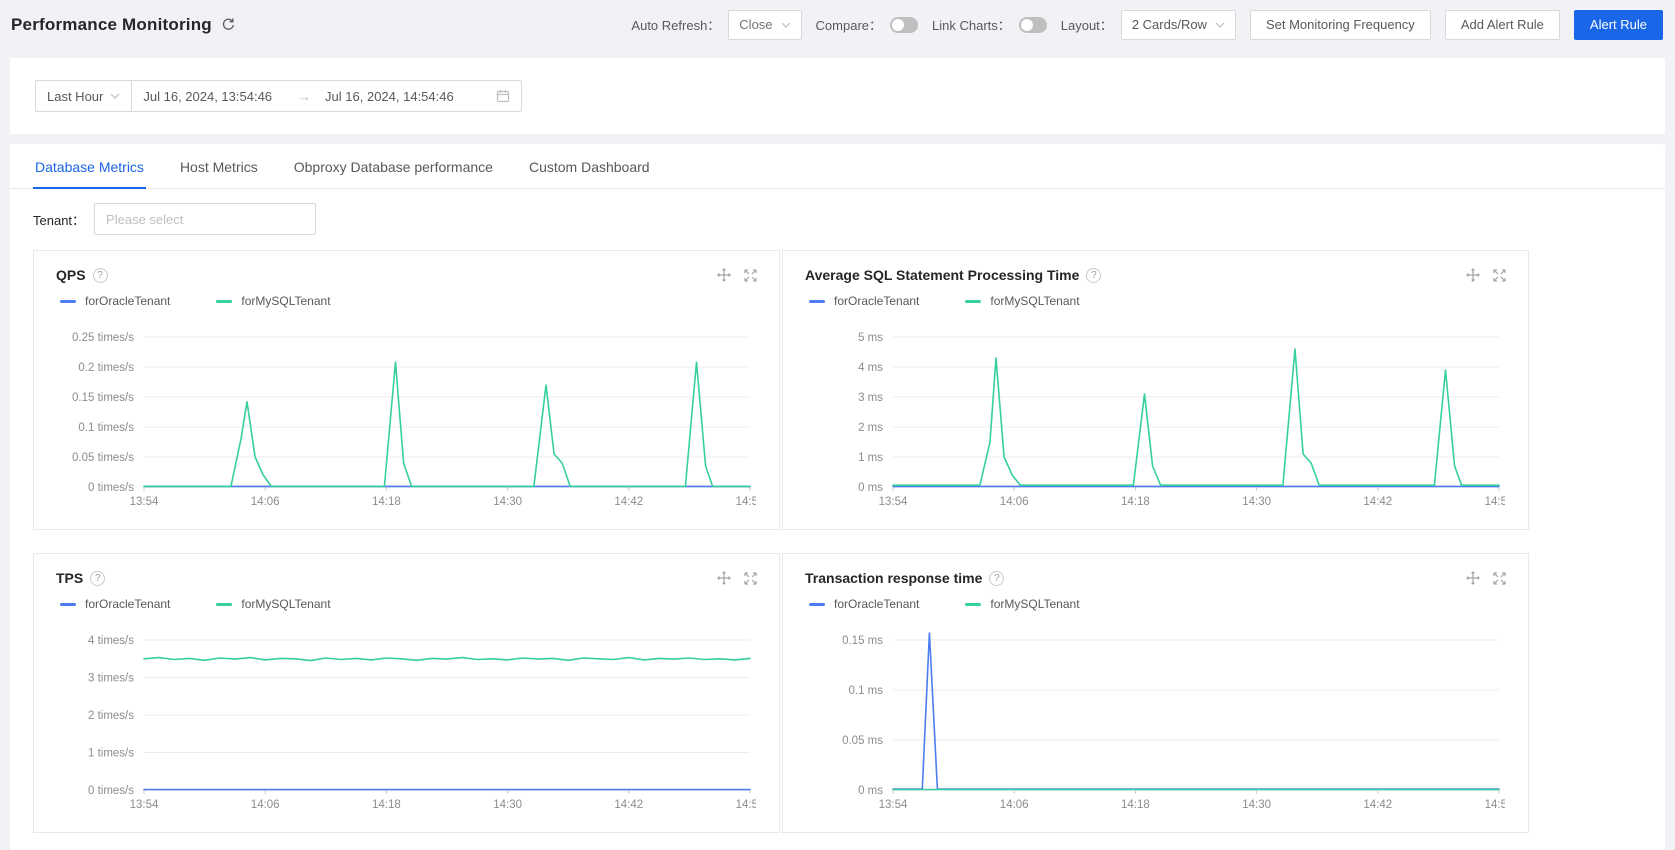 This screenshot has height=850, width=1675. What do you see at coordinates (1086, 25) in the screenshot?
I see `layout-label: Layout：` at bounding box center [1086, 25].